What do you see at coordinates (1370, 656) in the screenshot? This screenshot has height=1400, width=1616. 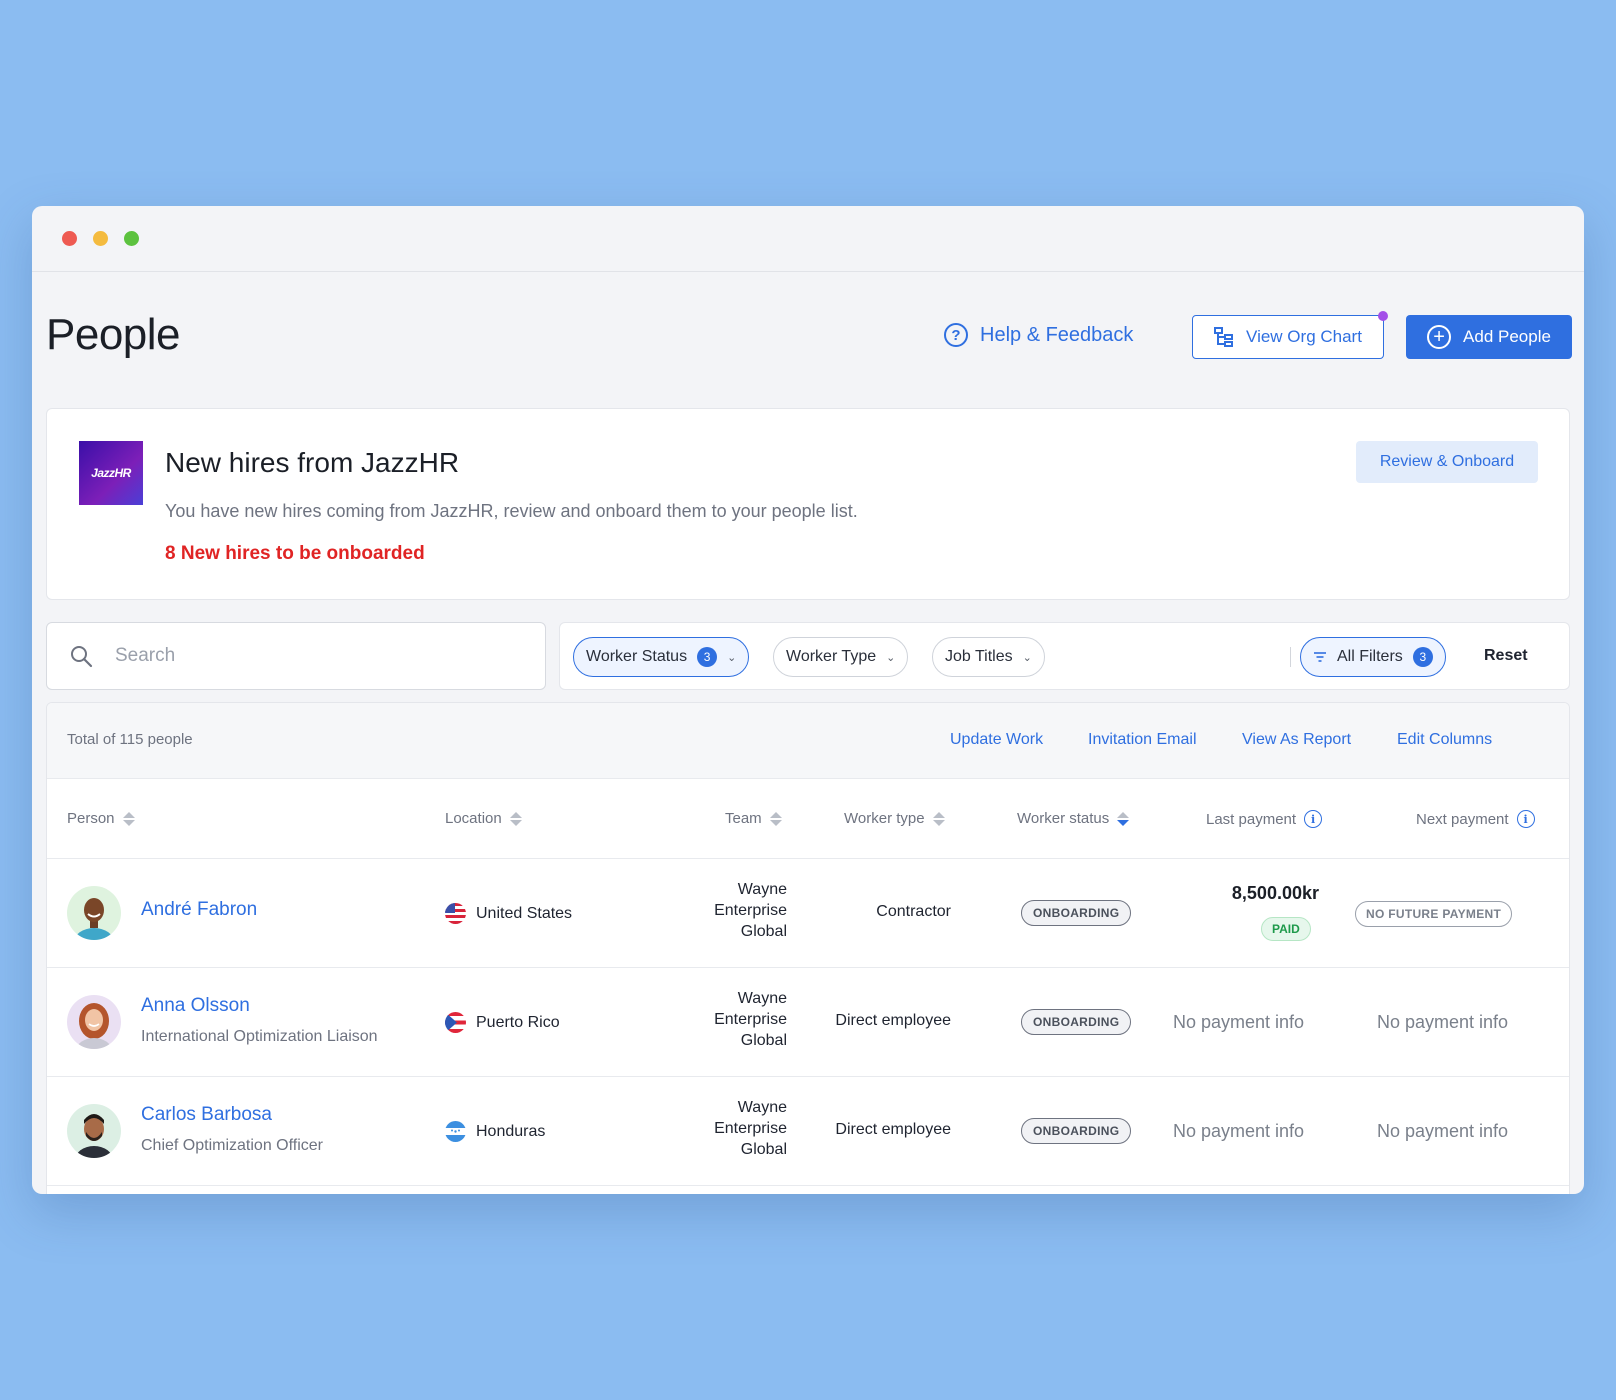 I see `all-filters-label: All Filters` at bounding box center [1370, 656].